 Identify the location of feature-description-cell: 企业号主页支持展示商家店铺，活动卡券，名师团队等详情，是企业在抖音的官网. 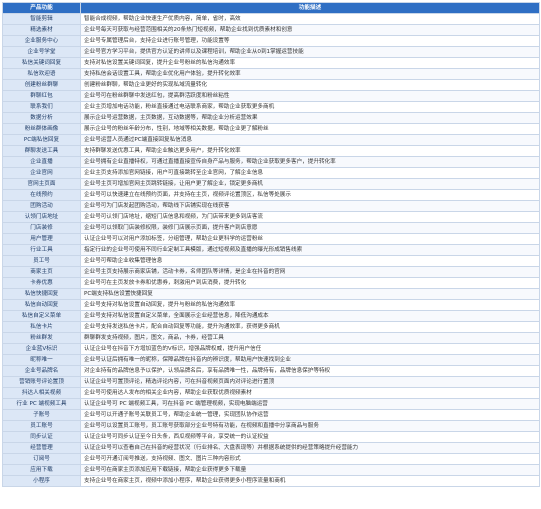
(310, 272).